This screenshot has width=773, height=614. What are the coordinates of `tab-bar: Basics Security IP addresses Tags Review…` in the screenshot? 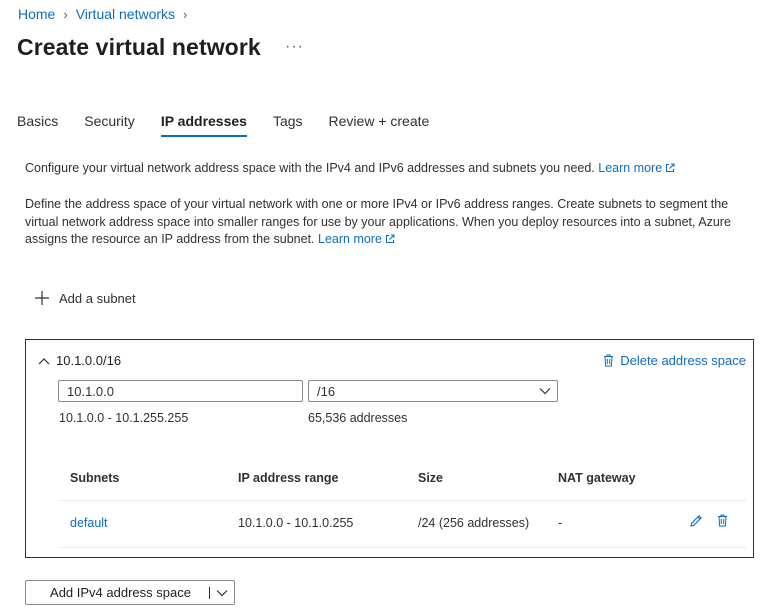 It's located at (236, 125).